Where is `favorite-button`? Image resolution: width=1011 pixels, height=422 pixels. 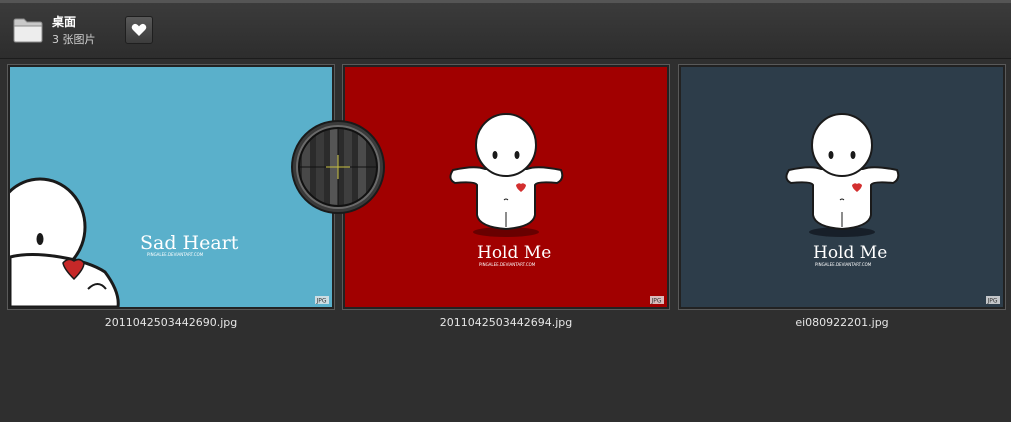 favorite-button is located at coordinates (139, 30).